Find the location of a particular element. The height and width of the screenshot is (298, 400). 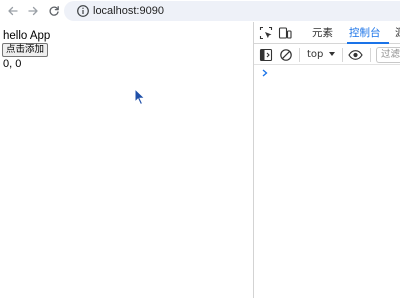

reload-icon is located at coordinates (54, 11).